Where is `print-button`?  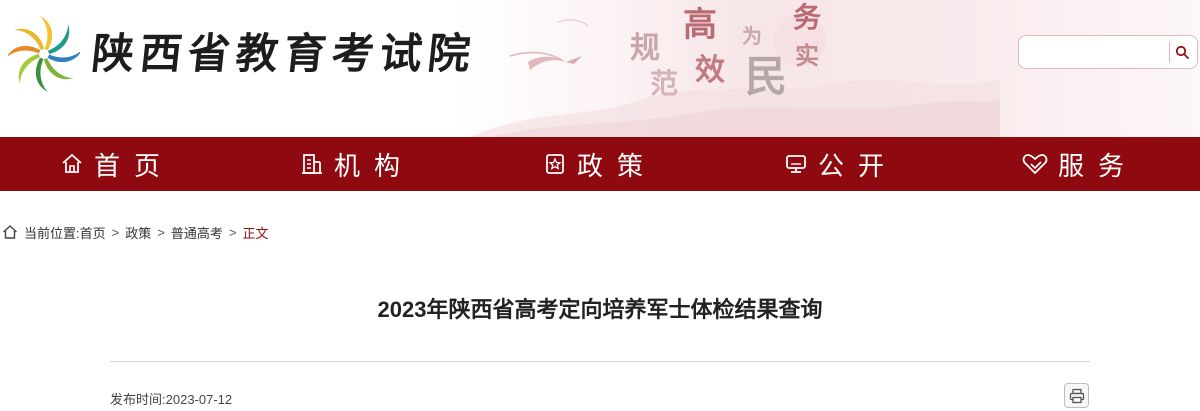
print-button is located at coordinates (1076, 395).